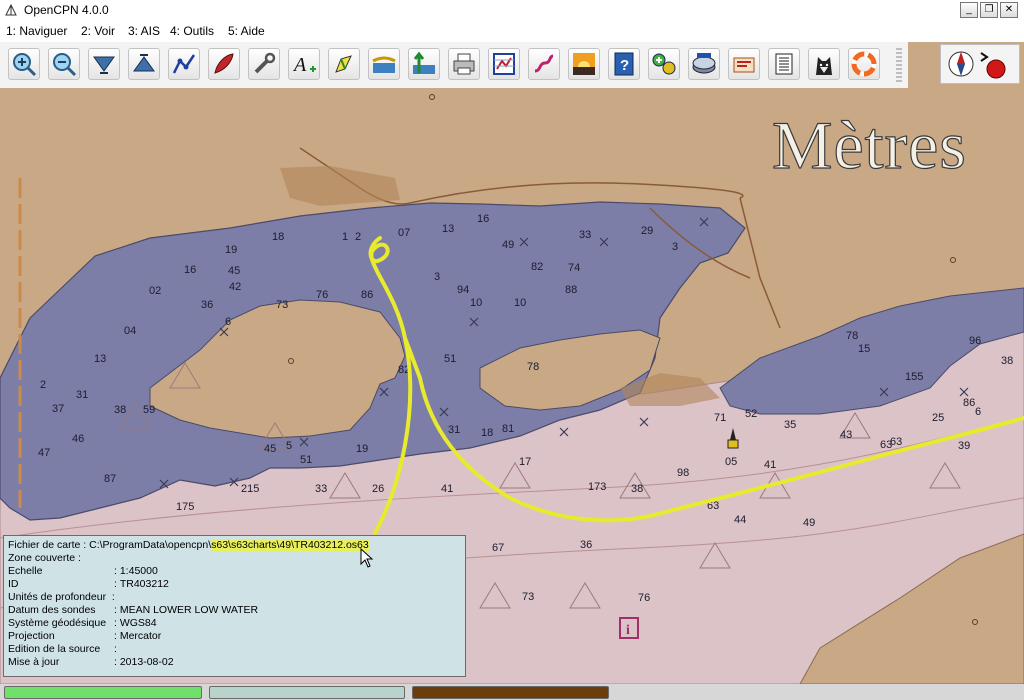 This screenshot has width=1024, height=700. I want to click on boat-icon, so click(224, 63).